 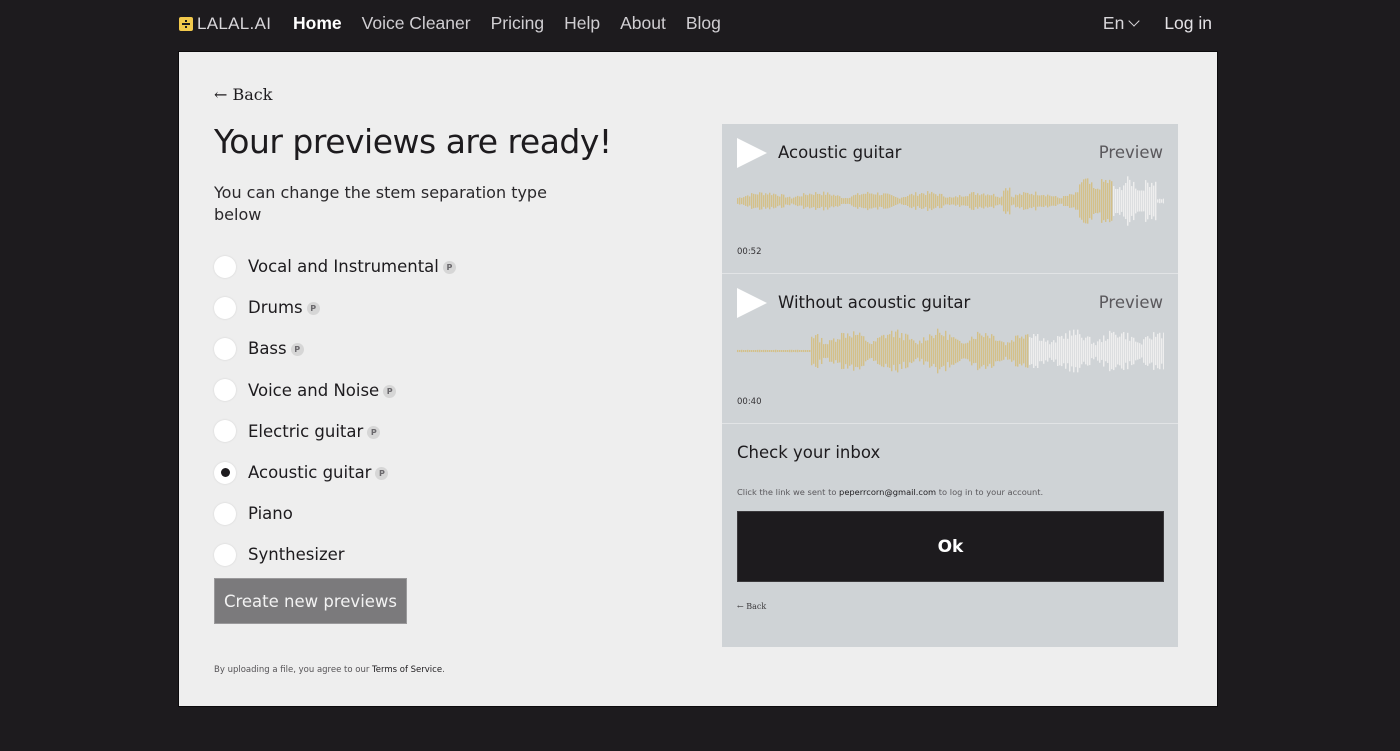 What do you see at coordinates (382, 474) in the screenshot?
I see `premium-badge-icon: P` at bounding box center [382, 474].